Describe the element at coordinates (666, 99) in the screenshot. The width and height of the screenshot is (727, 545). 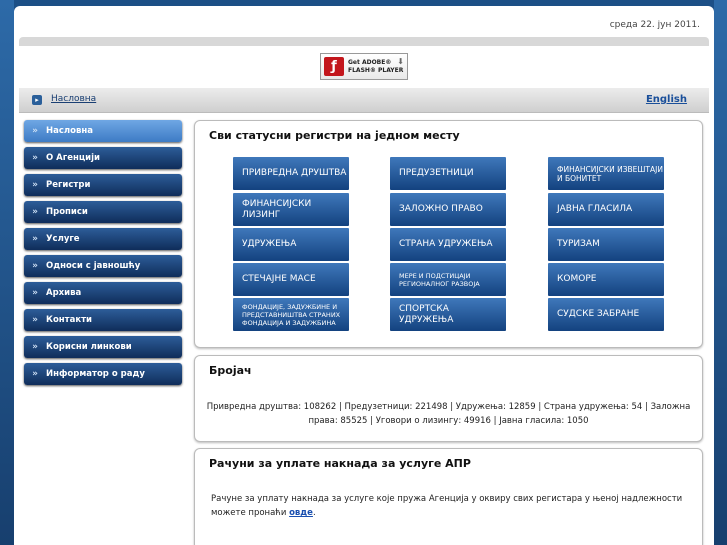
I see `english-language-link: English` at that location.